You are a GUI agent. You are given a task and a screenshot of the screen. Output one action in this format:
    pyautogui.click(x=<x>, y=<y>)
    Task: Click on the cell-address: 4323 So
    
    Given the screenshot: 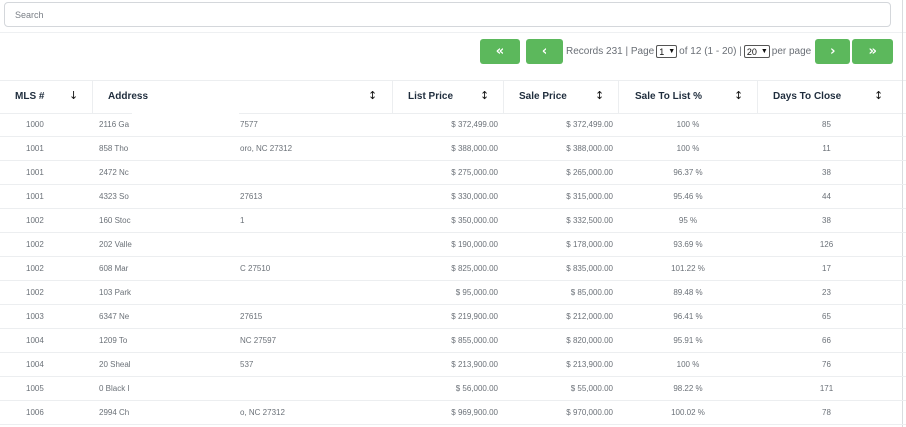 What is the action you would take?
    pyautogui.click(x=114, y=196)
    